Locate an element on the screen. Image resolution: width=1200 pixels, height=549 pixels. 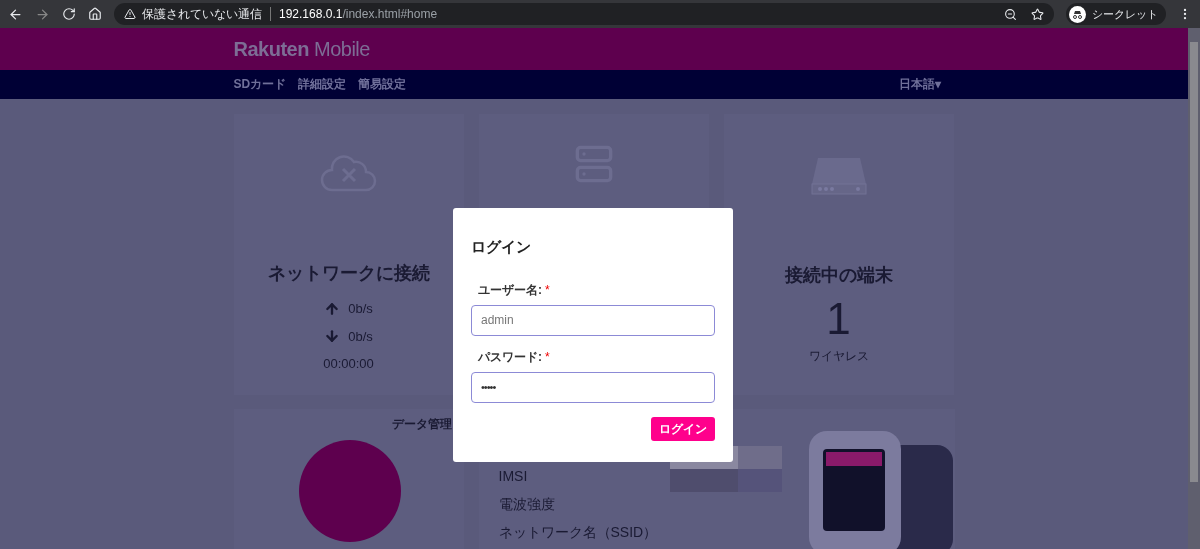
address-bar: 保護されていない通信 192.168.0.1/index.html#home is located at coordinates (584, 14).